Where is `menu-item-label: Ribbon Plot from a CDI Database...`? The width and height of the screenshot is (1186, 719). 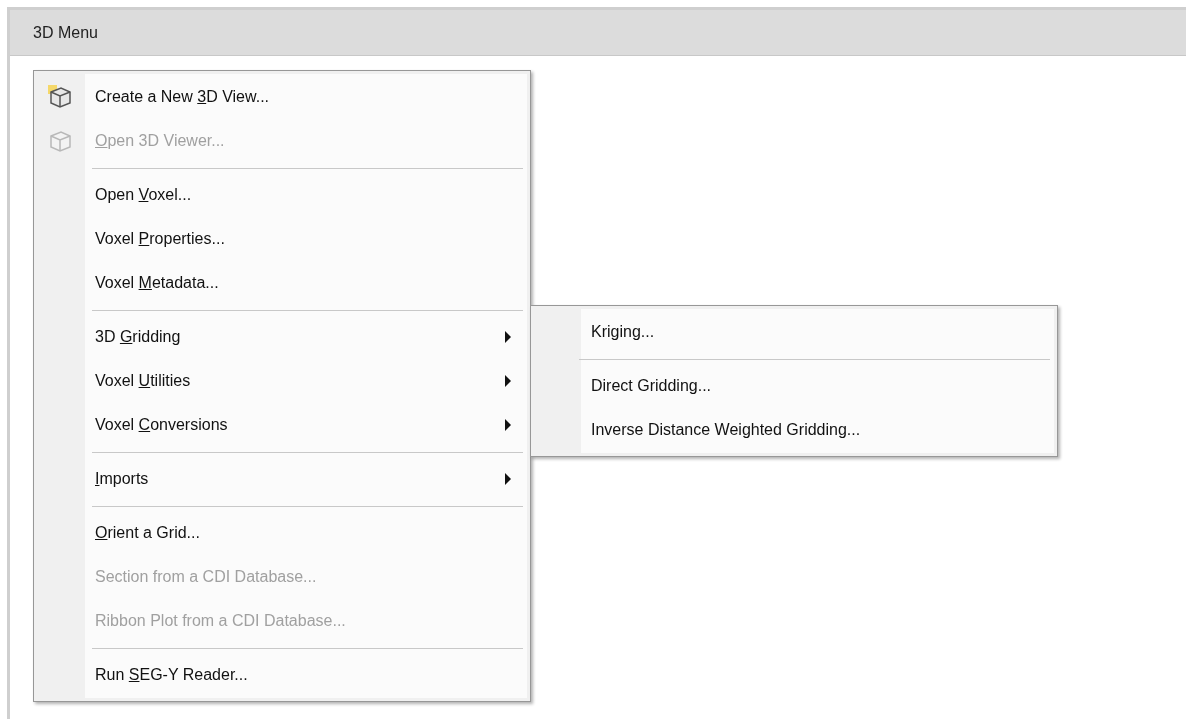
menu-item-label: Ribbon Plot from a CDI Database... is located at coordinates (220, 620).